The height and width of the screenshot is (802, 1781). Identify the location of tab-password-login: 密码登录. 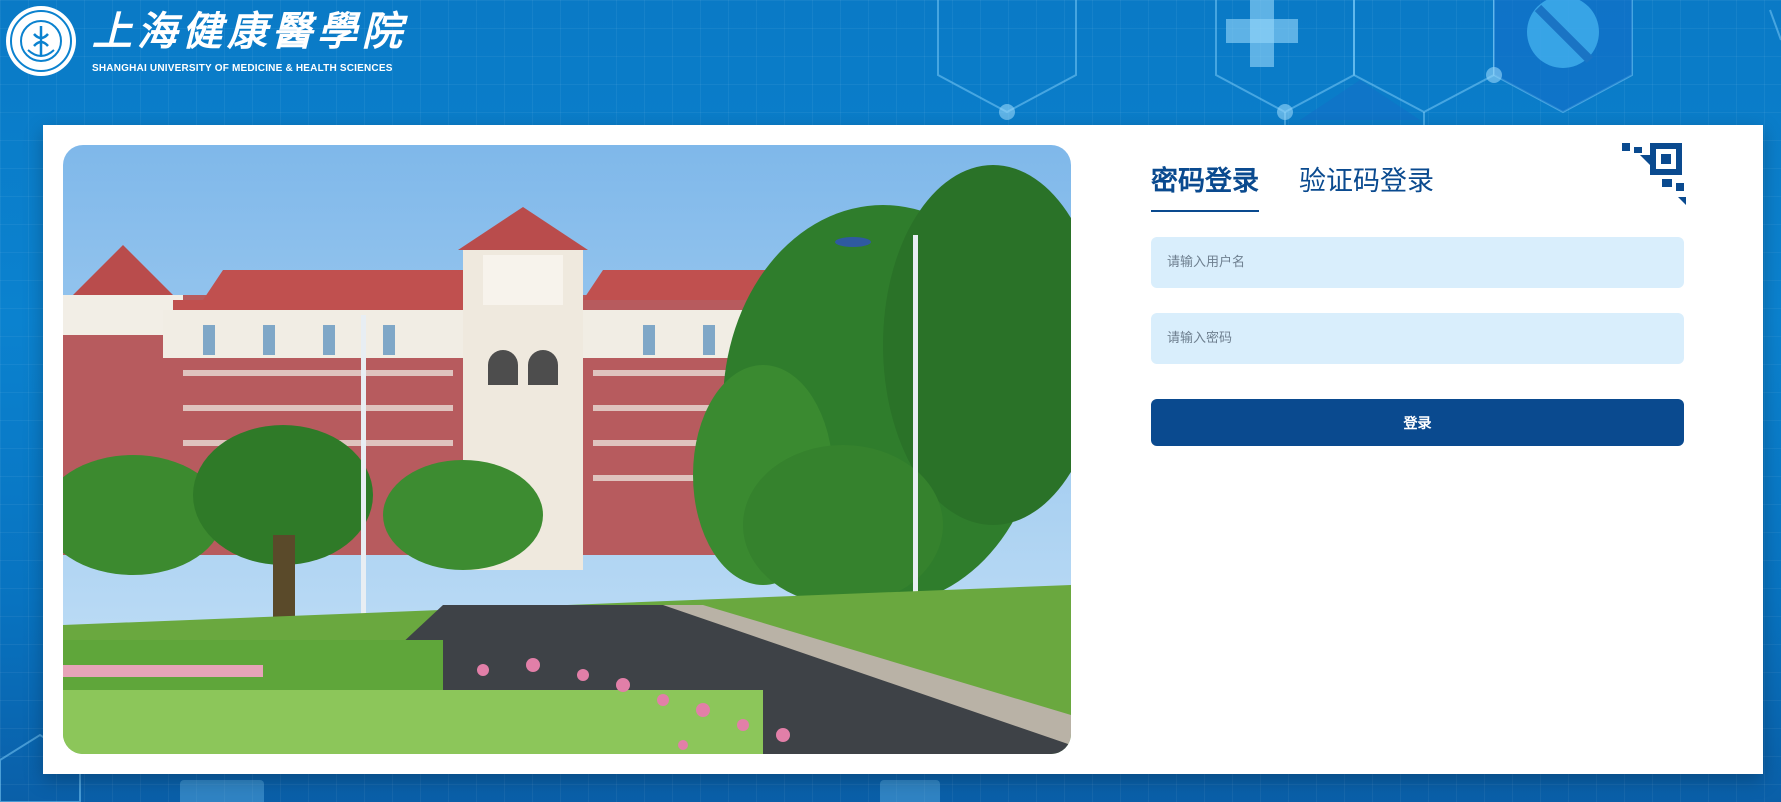
(1205, 185).